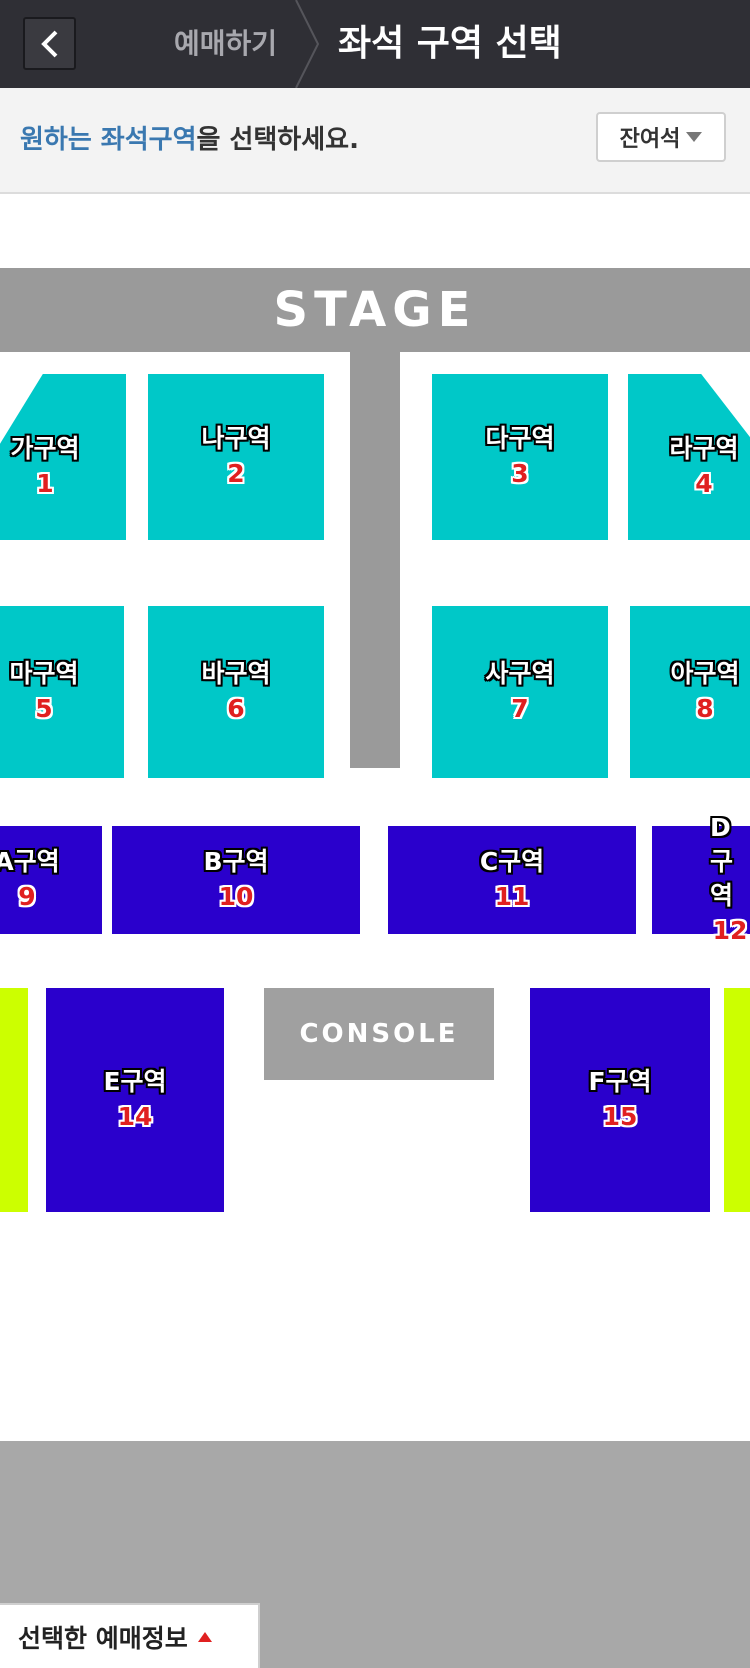 This screenshot has height=1668, width=750. Describe the element at coordinates (236, 438) in the screenshot. I see `zone-name: 나구역` at that location.